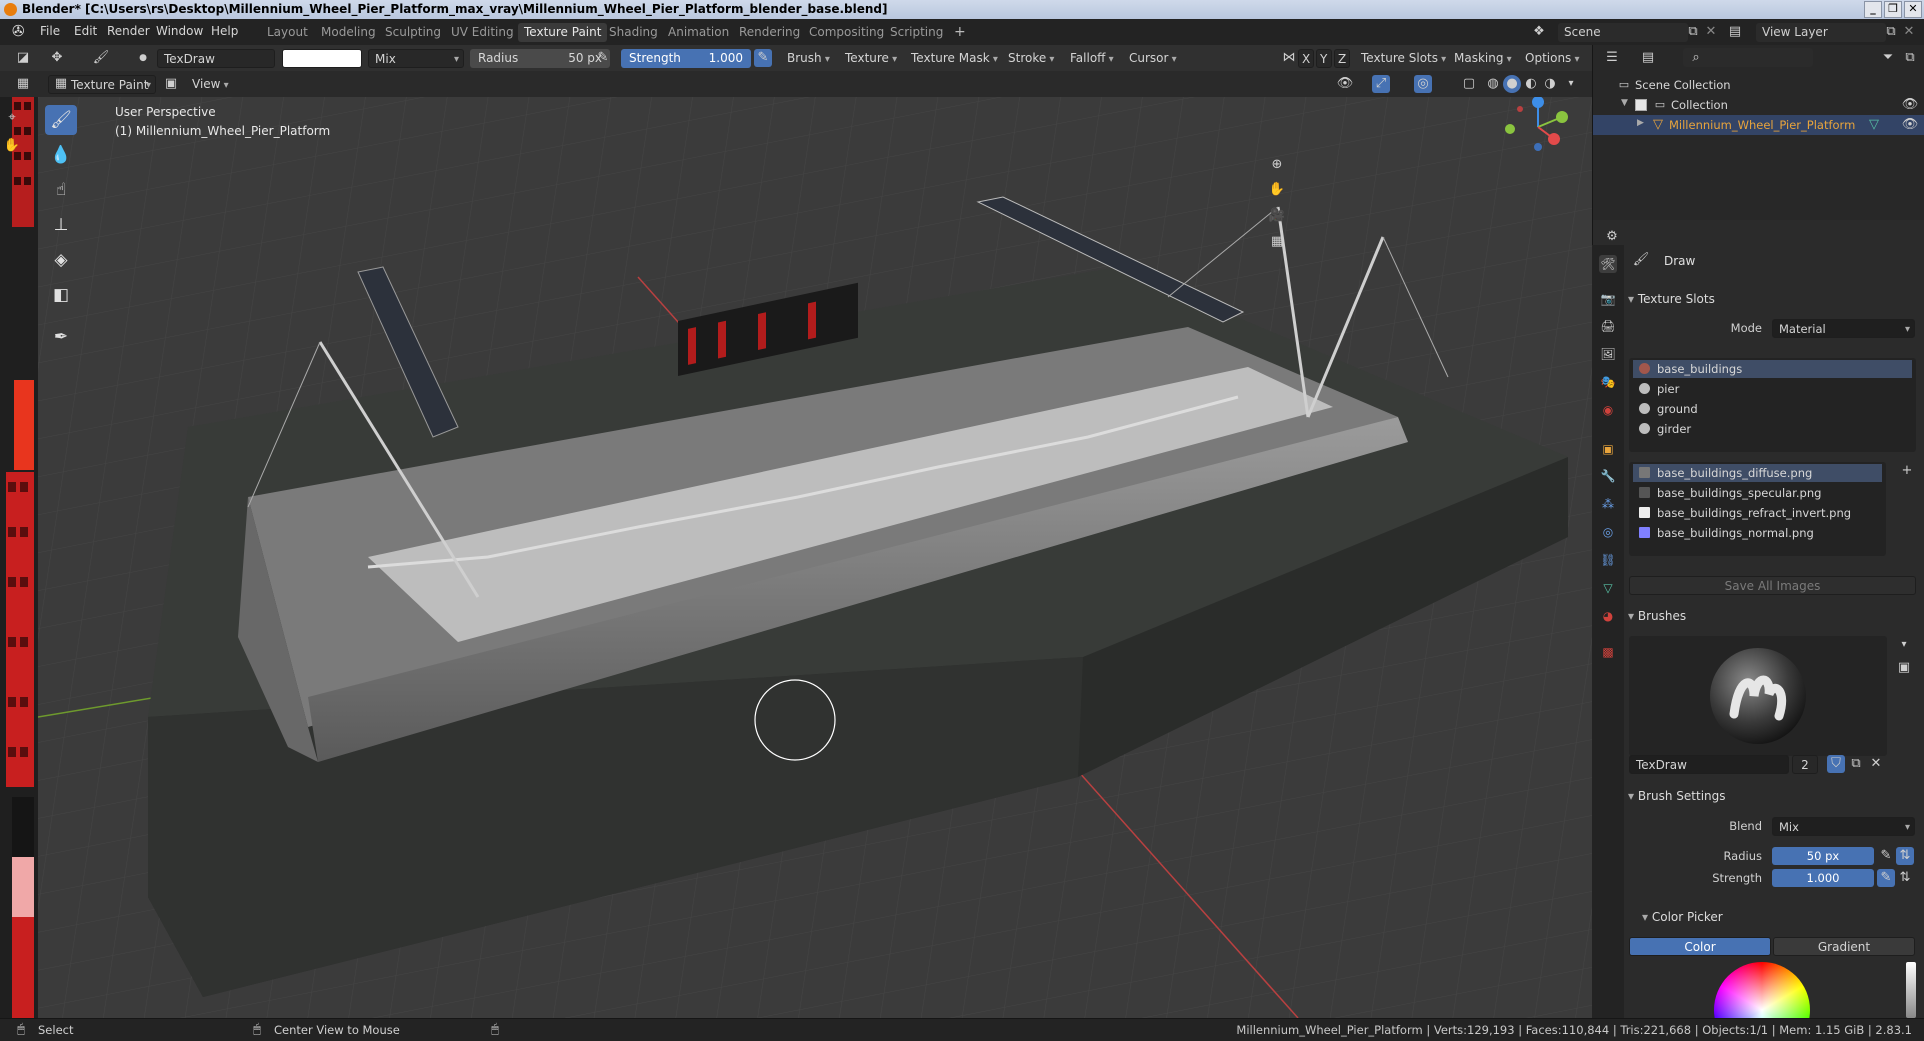 The height and width of the screenshot is (1041, 1924). I want to click on world-tab-icon: ◉, so click(1608, 410).